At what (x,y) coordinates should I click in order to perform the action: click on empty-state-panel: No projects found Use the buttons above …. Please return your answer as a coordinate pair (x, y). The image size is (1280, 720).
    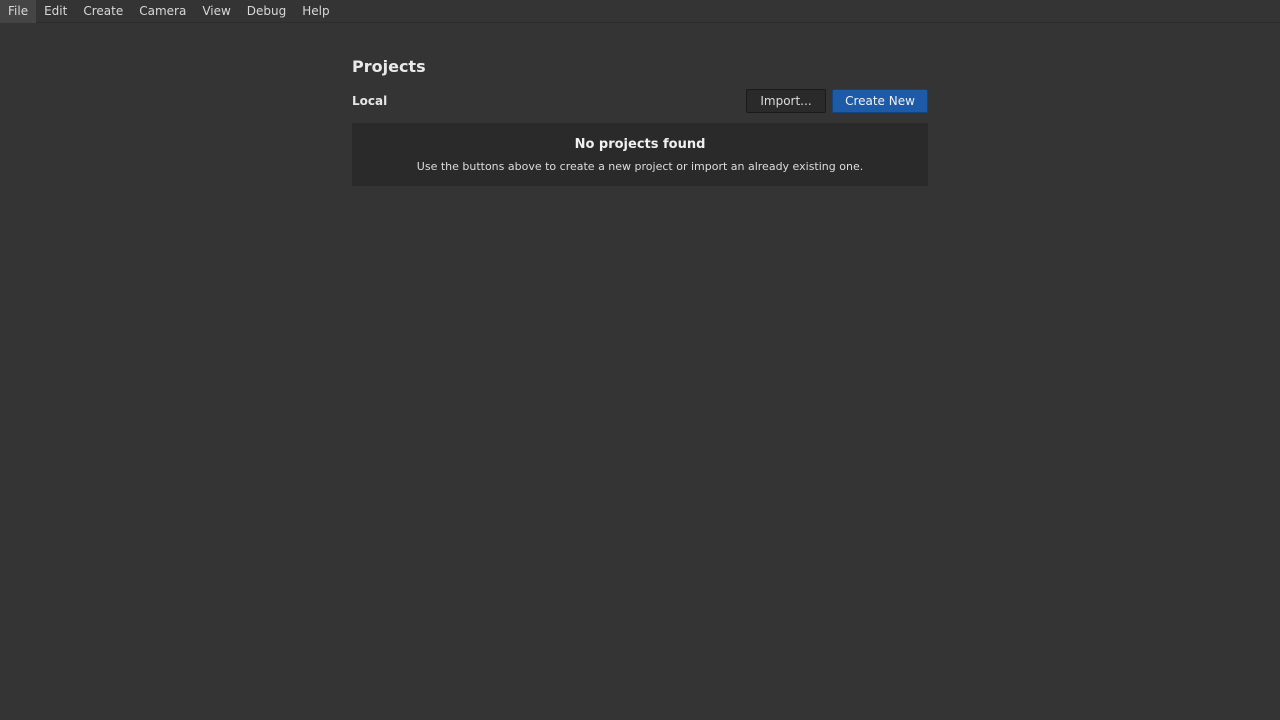
    Looking at the image, I should click on (640, 154).